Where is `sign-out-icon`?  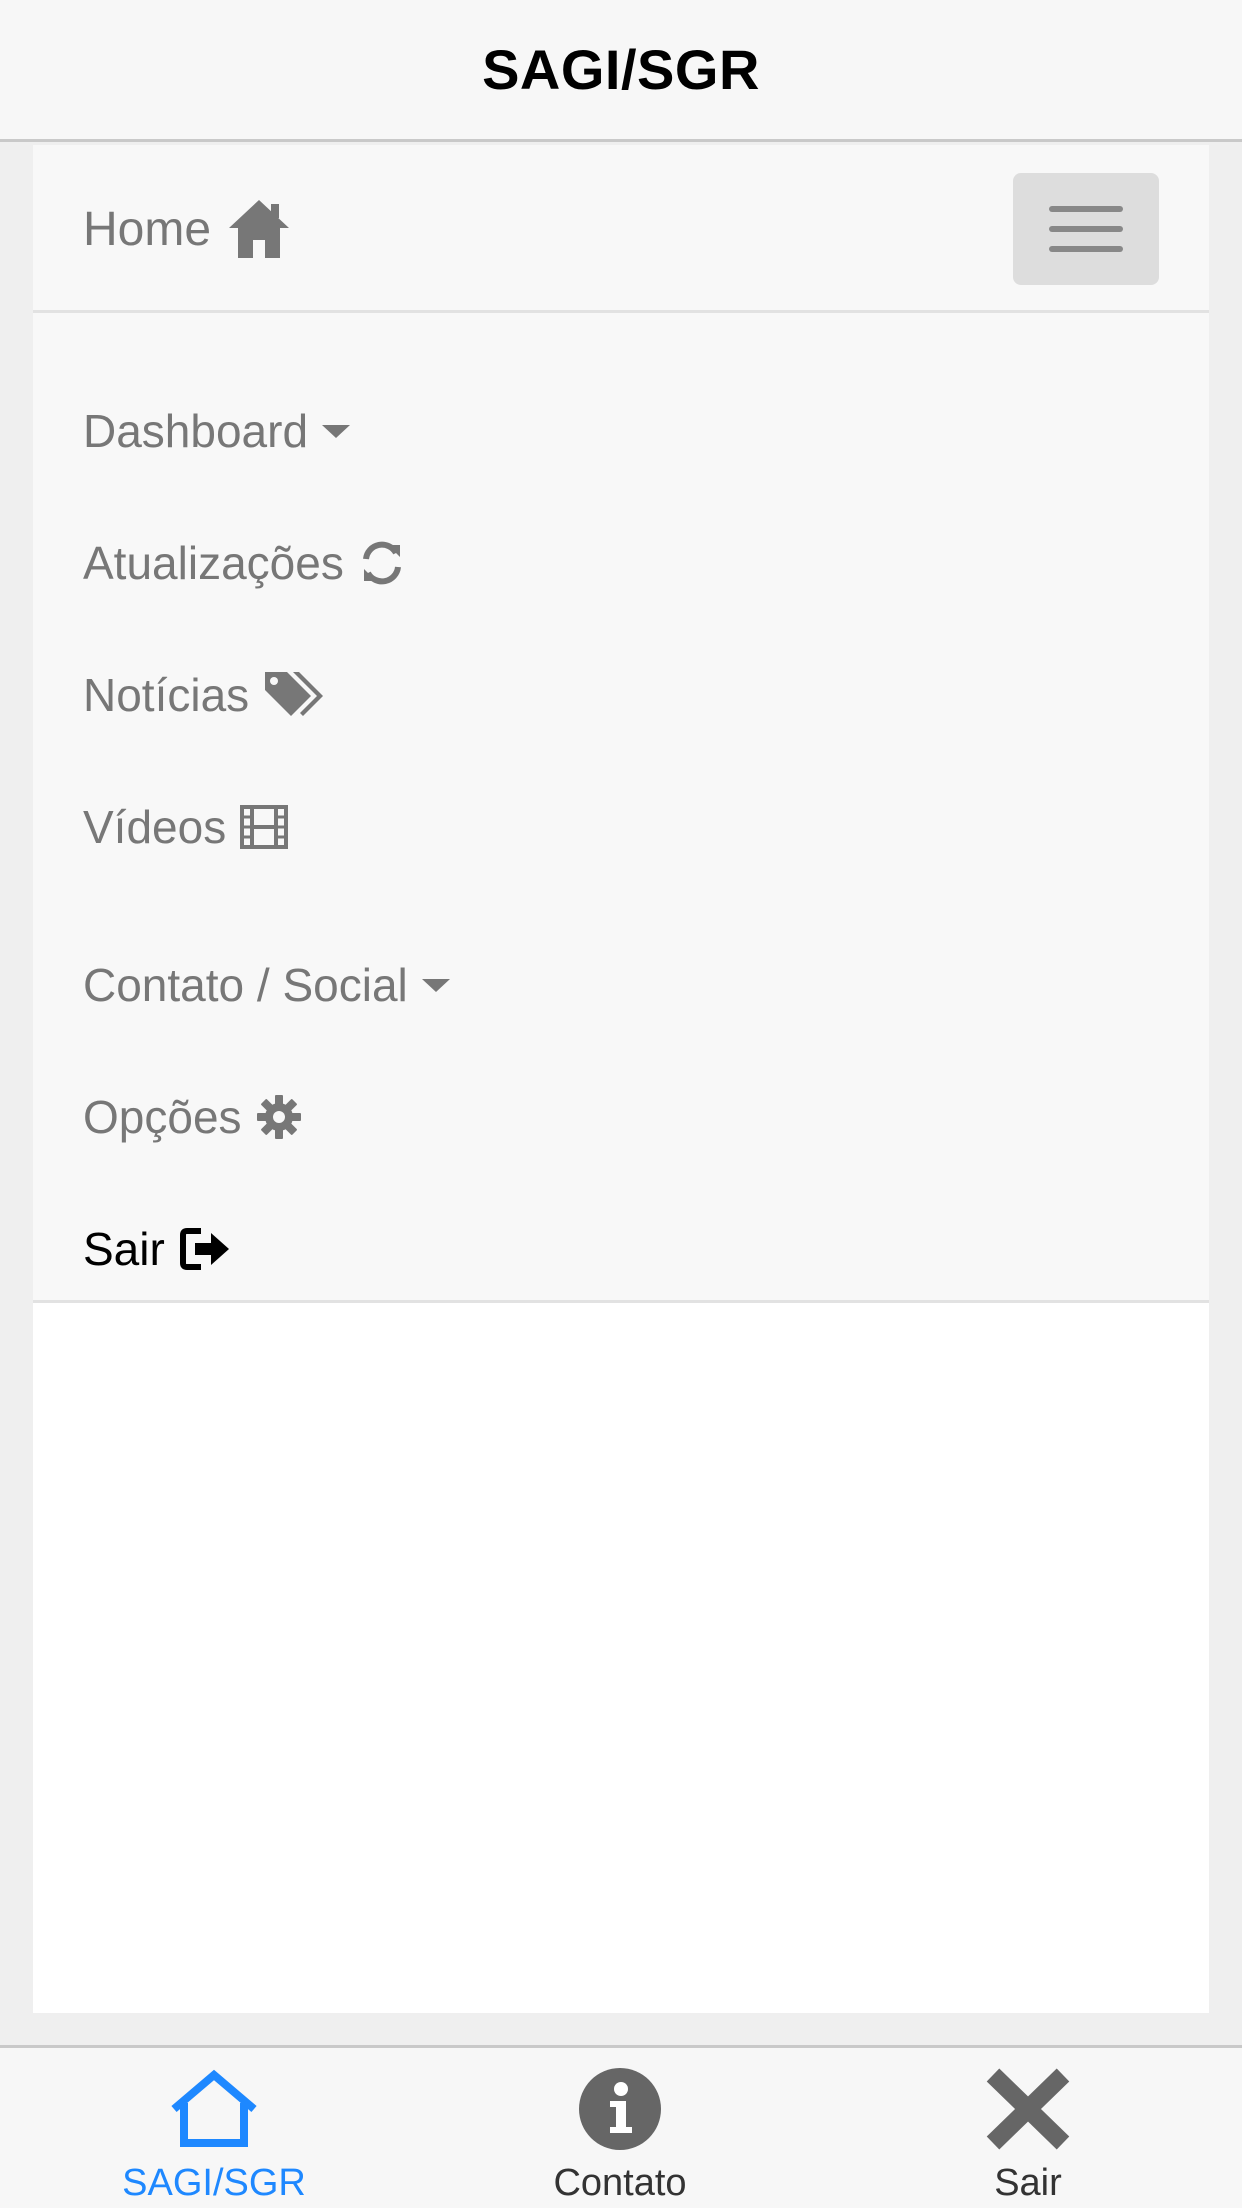 sign-out-icon is located at coordinates (205, 1249).